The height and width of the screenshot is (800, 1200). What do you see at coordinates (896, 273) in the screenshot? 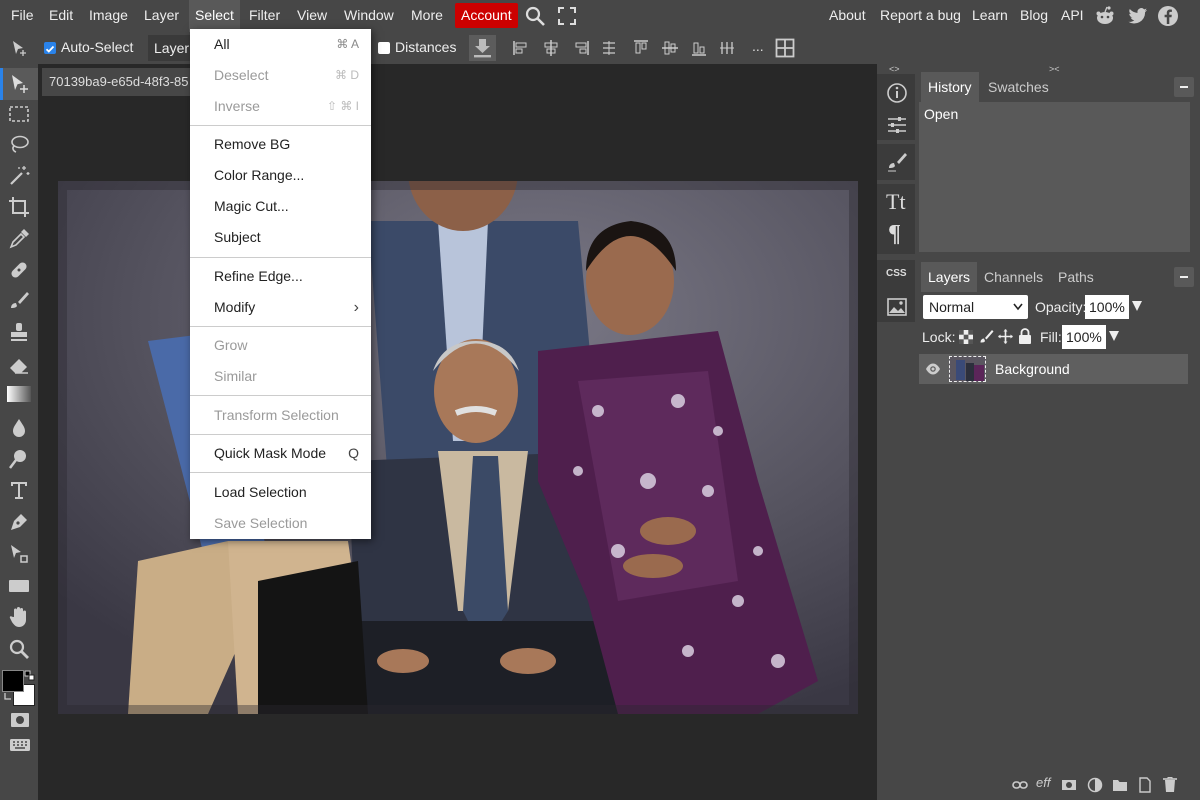
I see `css-icon: CSS` at bounding box center [896, 273].